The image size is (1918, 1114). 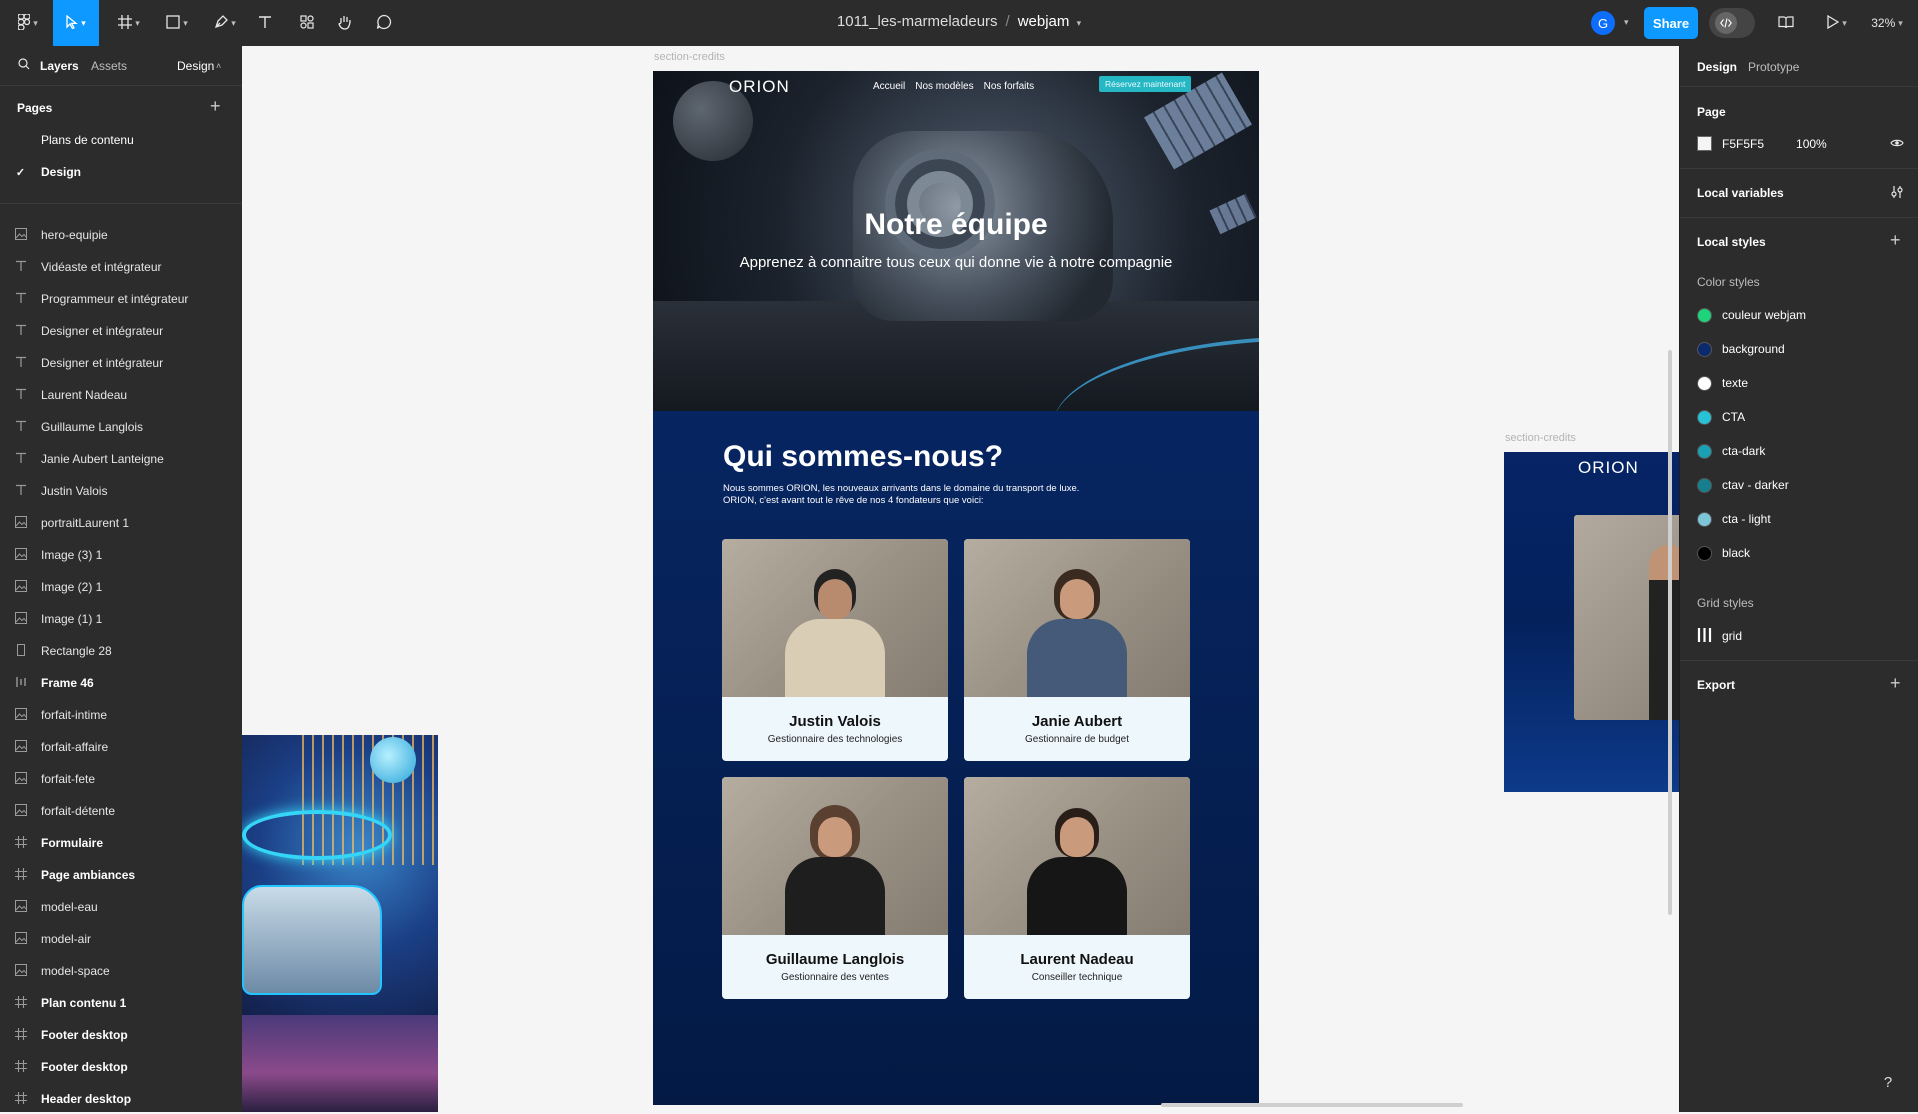 What do you see at coordinates (1732, 23) in the screenshot?
I see `dev-mode-toggle` at bounding box center [1732, 23].